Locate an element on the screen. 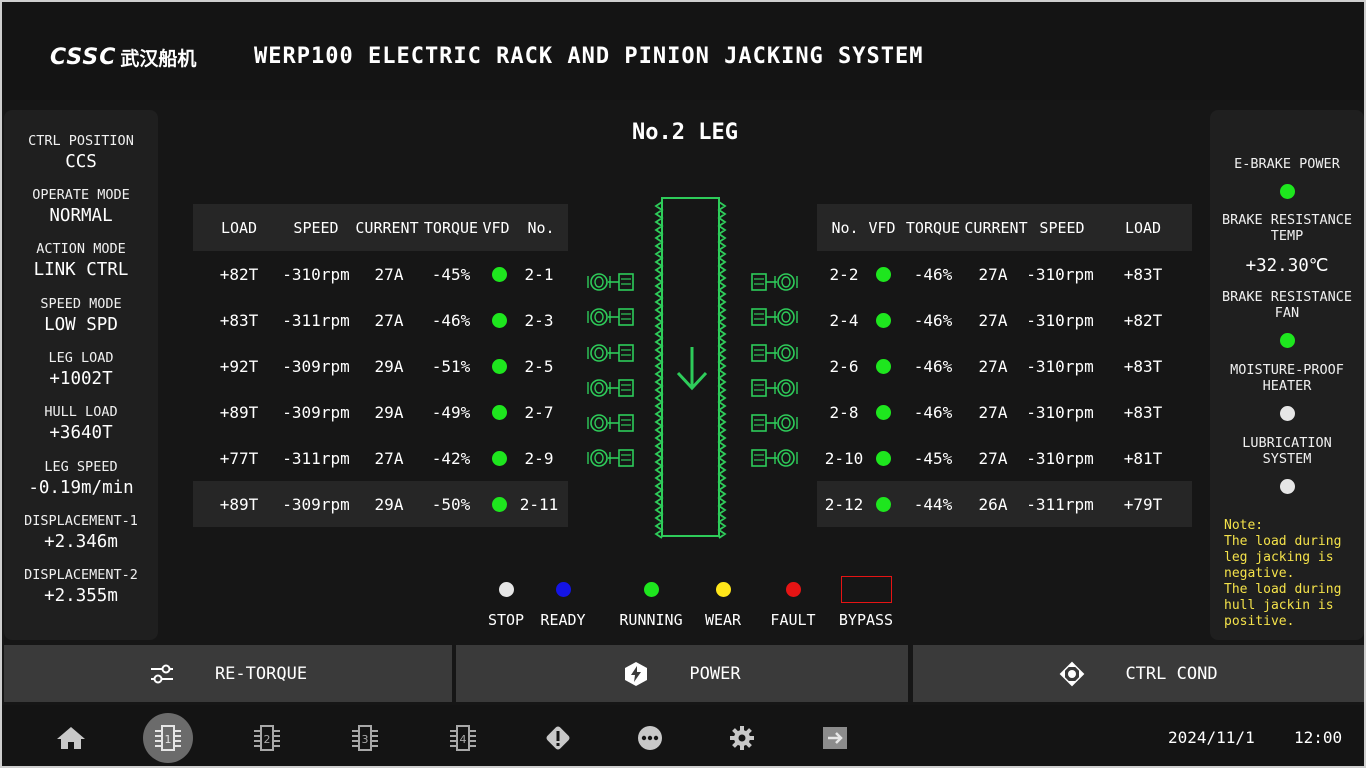 The height and width of the screenshot is (768, 1366). leg-number: 4 is located at coordinates (463, 739).